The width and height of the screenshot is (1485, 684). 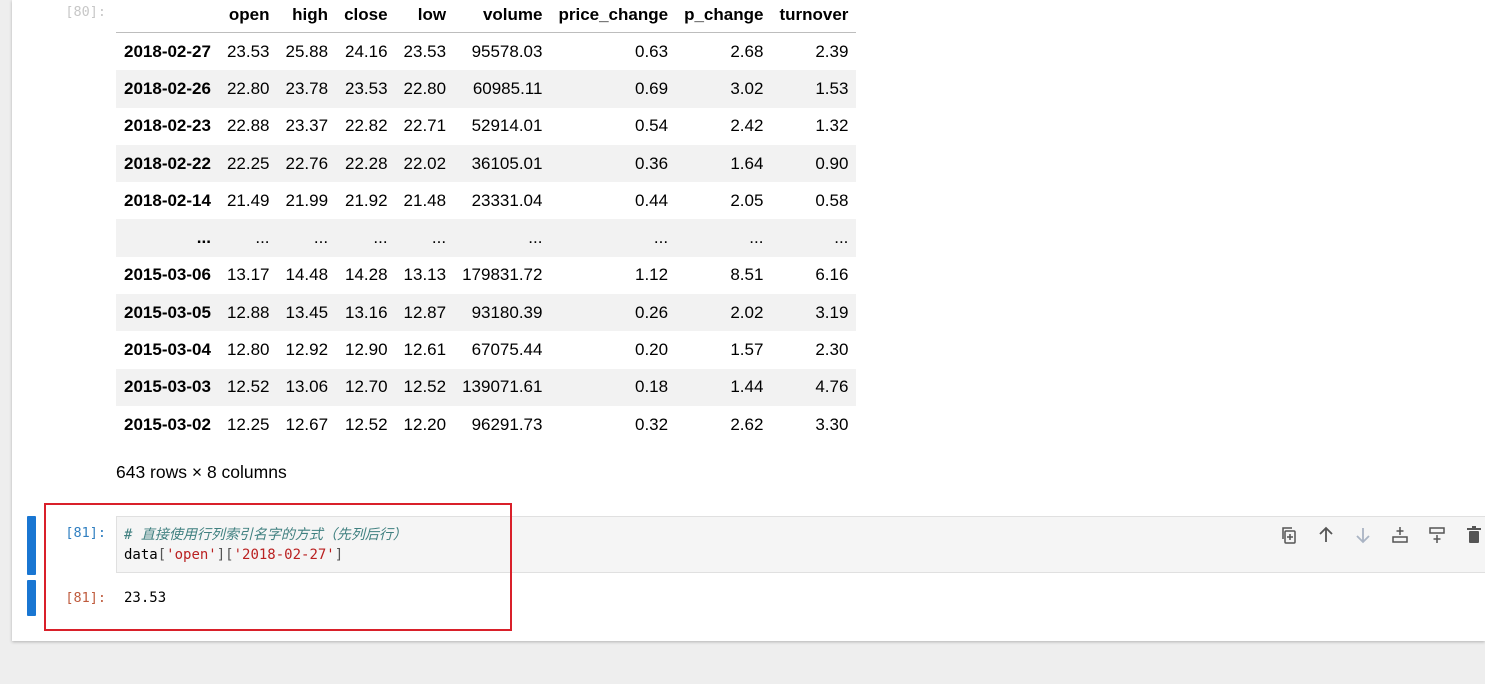 What do you see at coordinates (651, 350) in the screenshot?
I see `table-cell: 0.20` at bounding box center [651, 350].